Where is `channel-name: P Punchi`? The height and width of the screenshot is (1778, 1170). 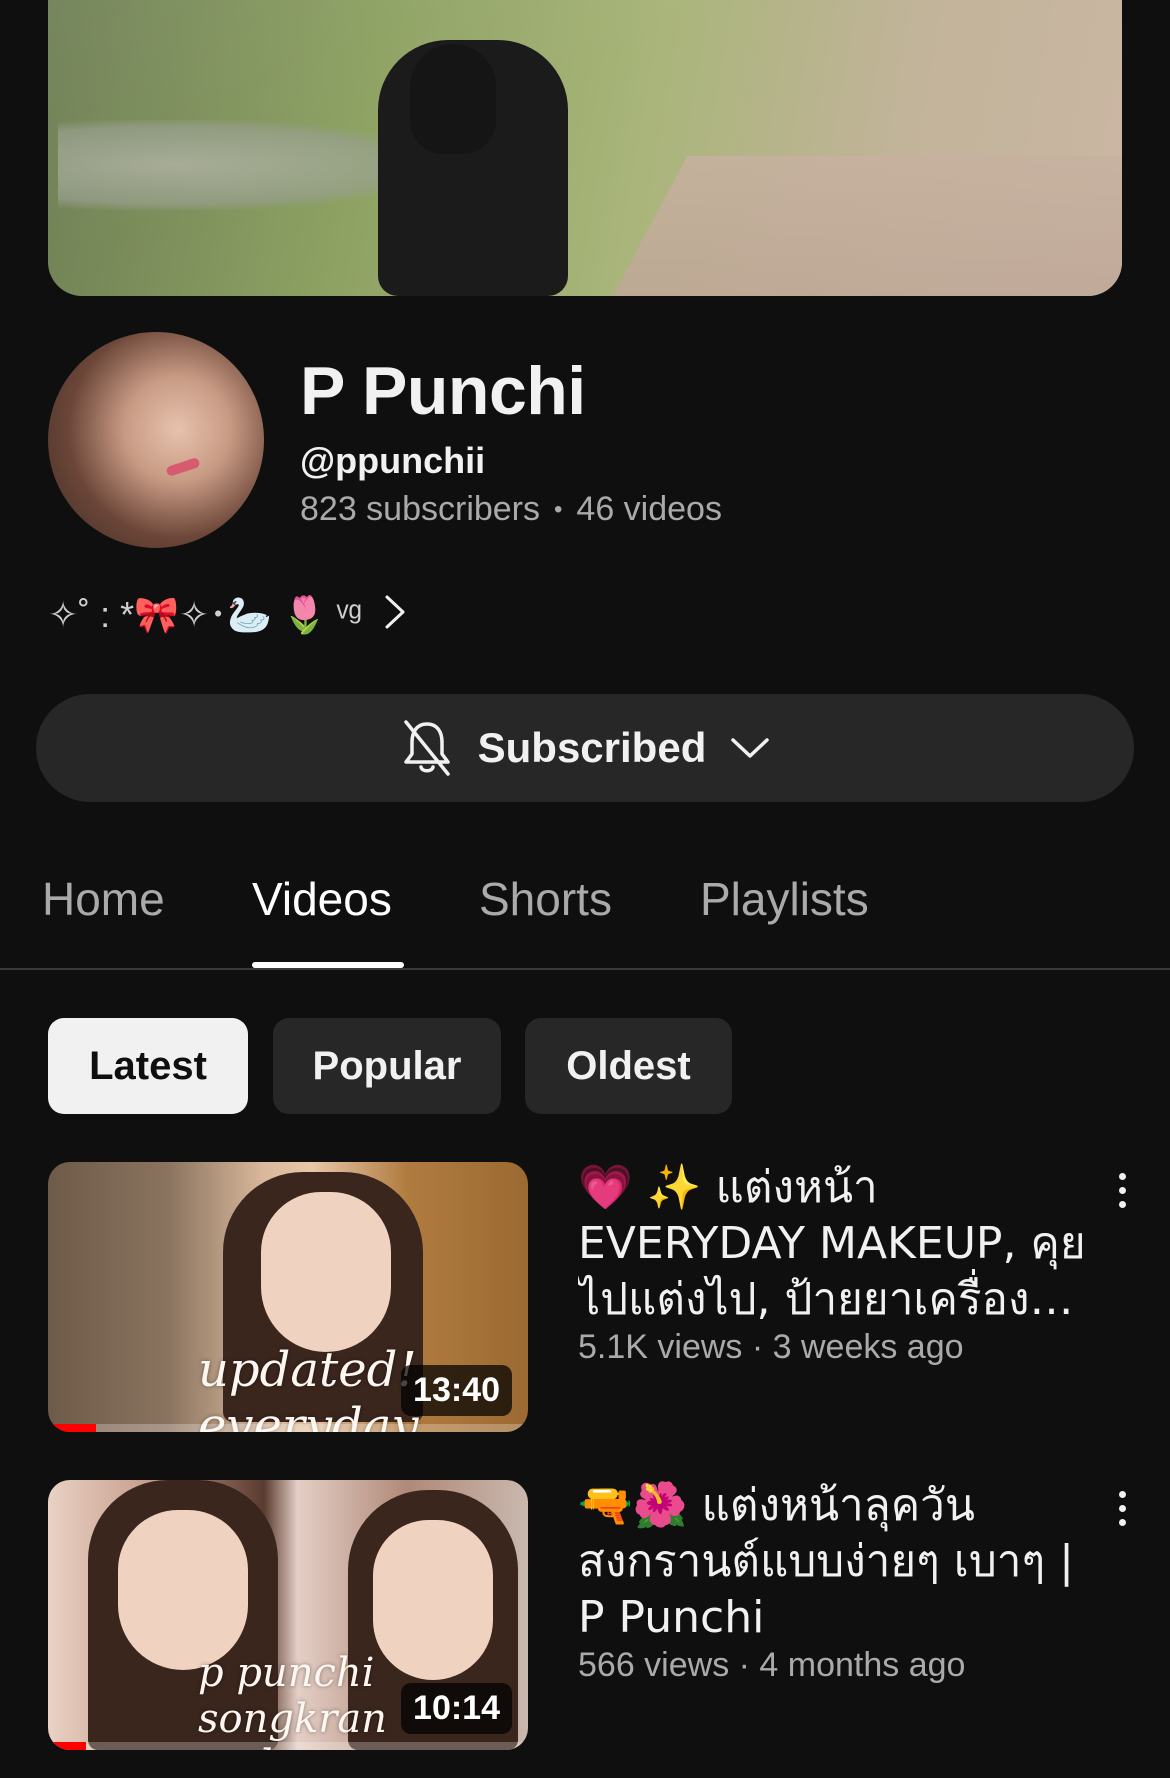 channel-name: P Punchi is located at coordinates (443, 391).